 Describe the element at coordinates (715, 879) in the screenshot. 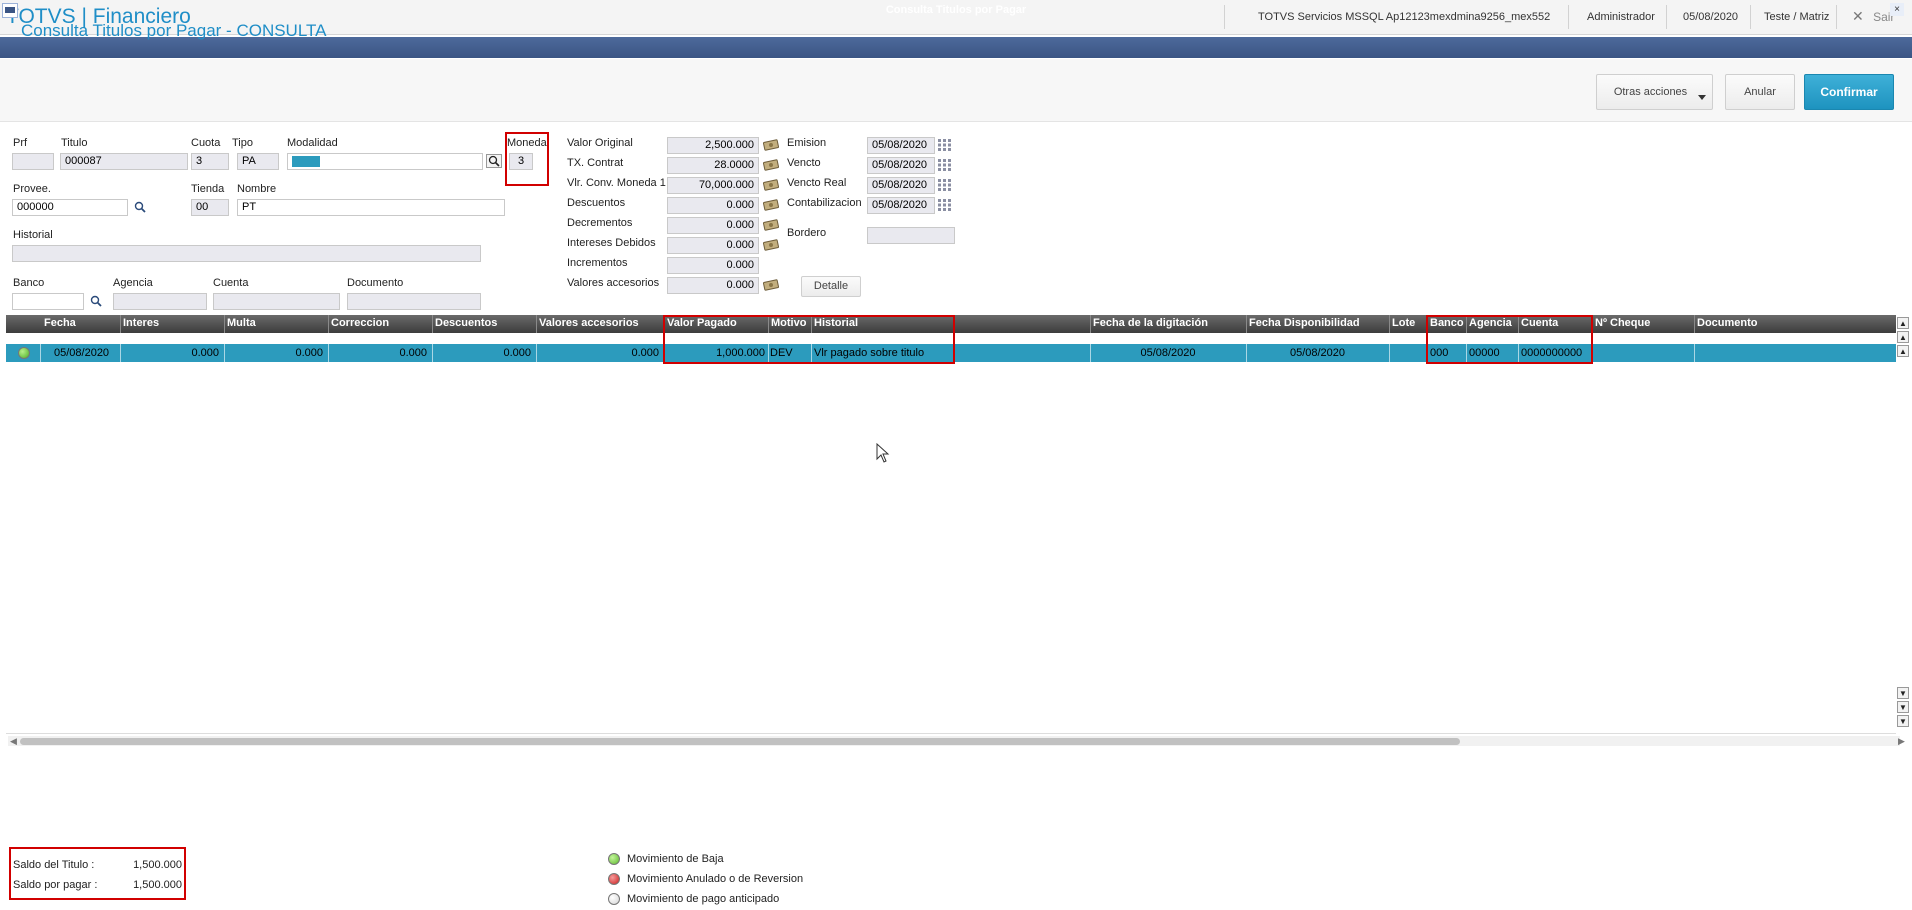

I see `legend-anulado-label: Movimiento Anulado o de Reversion` at that location.